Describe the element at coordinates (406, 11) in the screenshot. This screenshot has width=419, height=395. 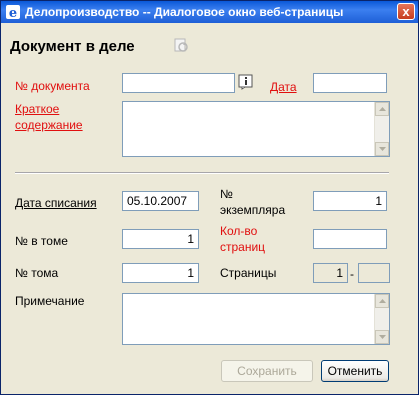
I see `close-button: x` at that location.